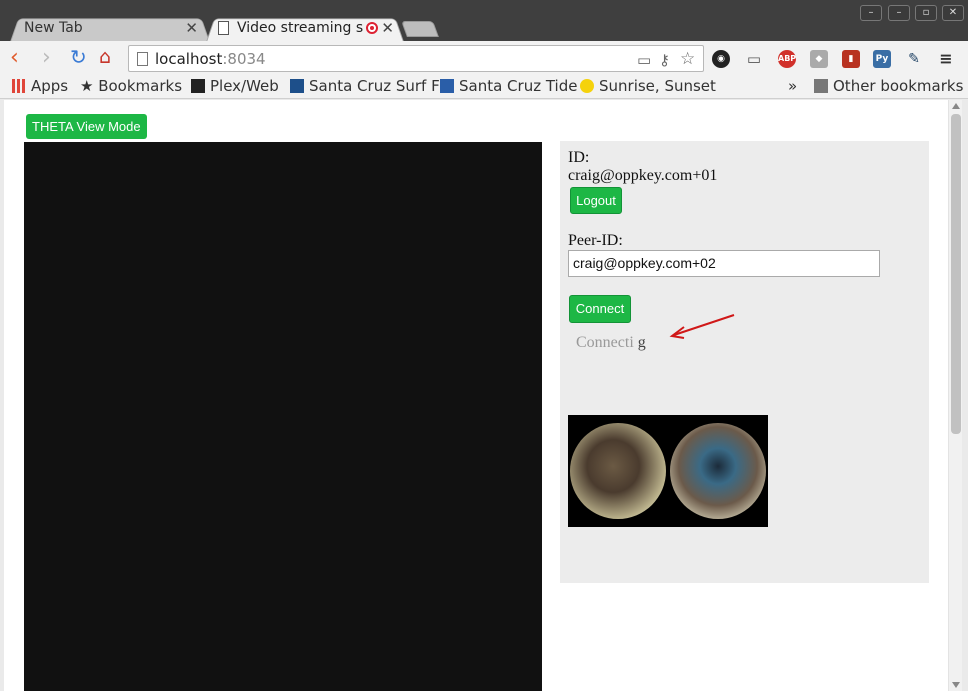  Describe the element at coordinates (611, 342) in the screenshot. I see `connection-status: Connecti g` at that location.